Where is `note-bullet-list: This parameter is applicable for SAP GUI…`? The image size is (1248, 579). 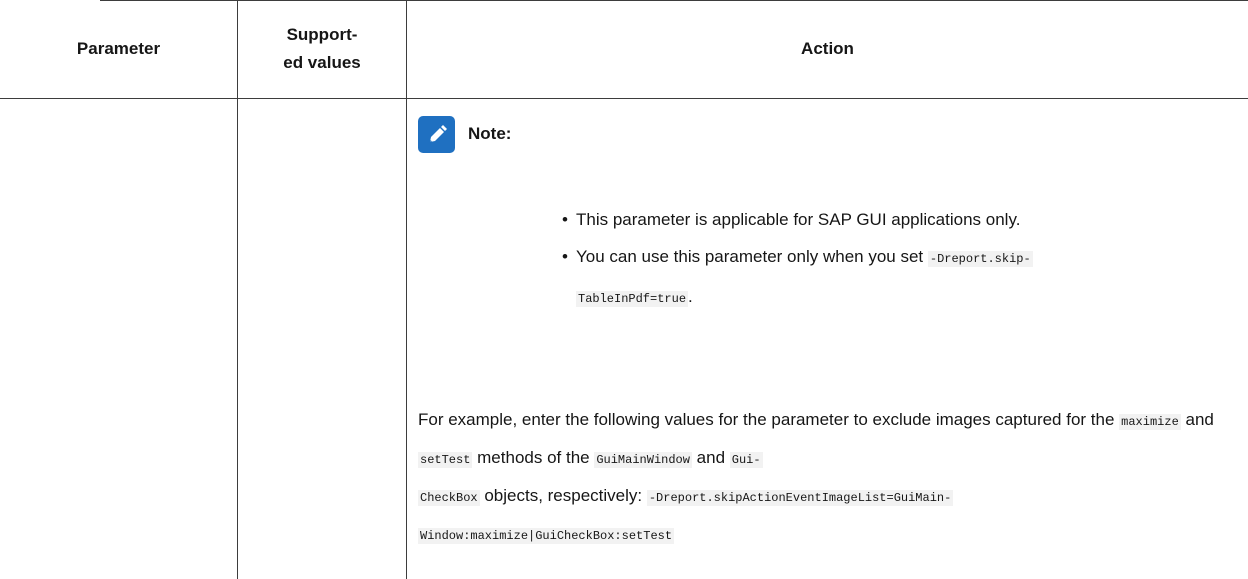 note-bullet-list: This parameter is applicable for SAP GUI… is located at coordinates (899, 259).